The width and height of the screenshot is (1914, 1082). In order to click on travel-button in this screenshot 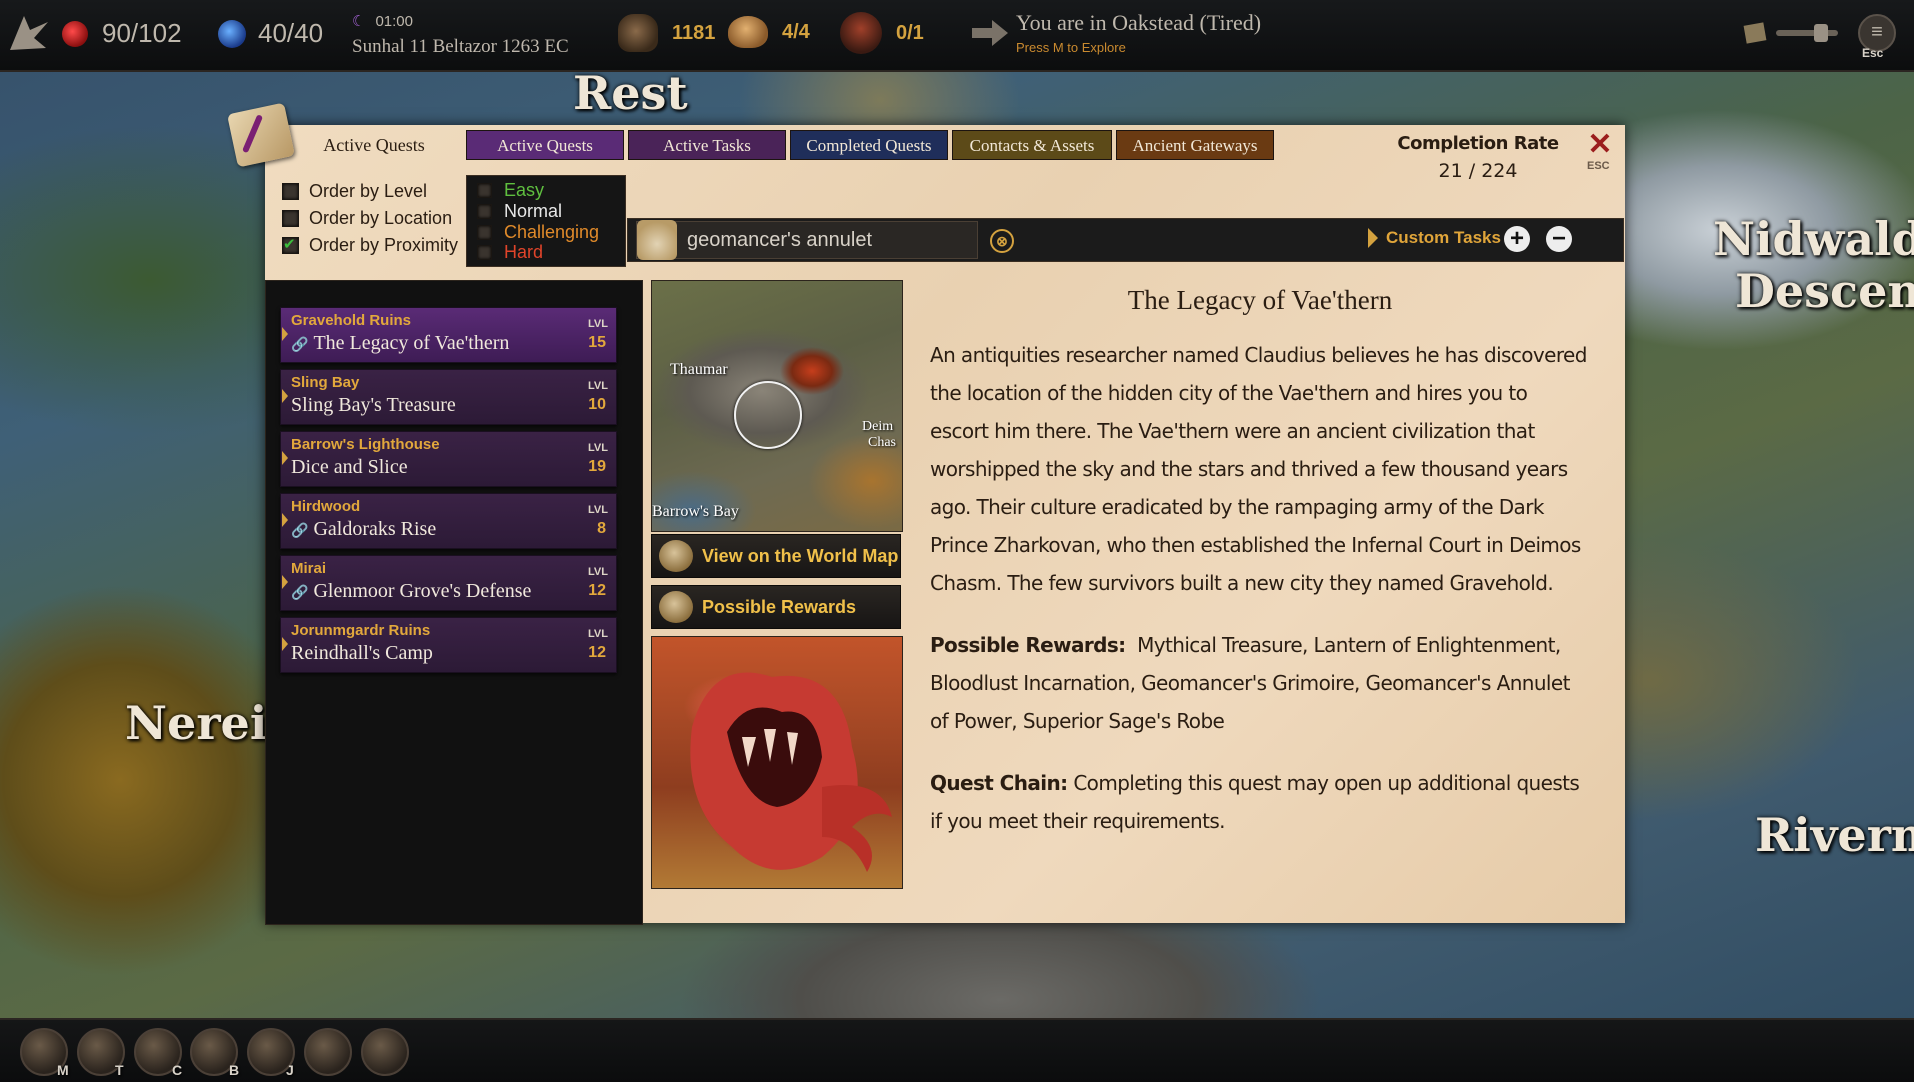, I will do `click(385, 1052)`.